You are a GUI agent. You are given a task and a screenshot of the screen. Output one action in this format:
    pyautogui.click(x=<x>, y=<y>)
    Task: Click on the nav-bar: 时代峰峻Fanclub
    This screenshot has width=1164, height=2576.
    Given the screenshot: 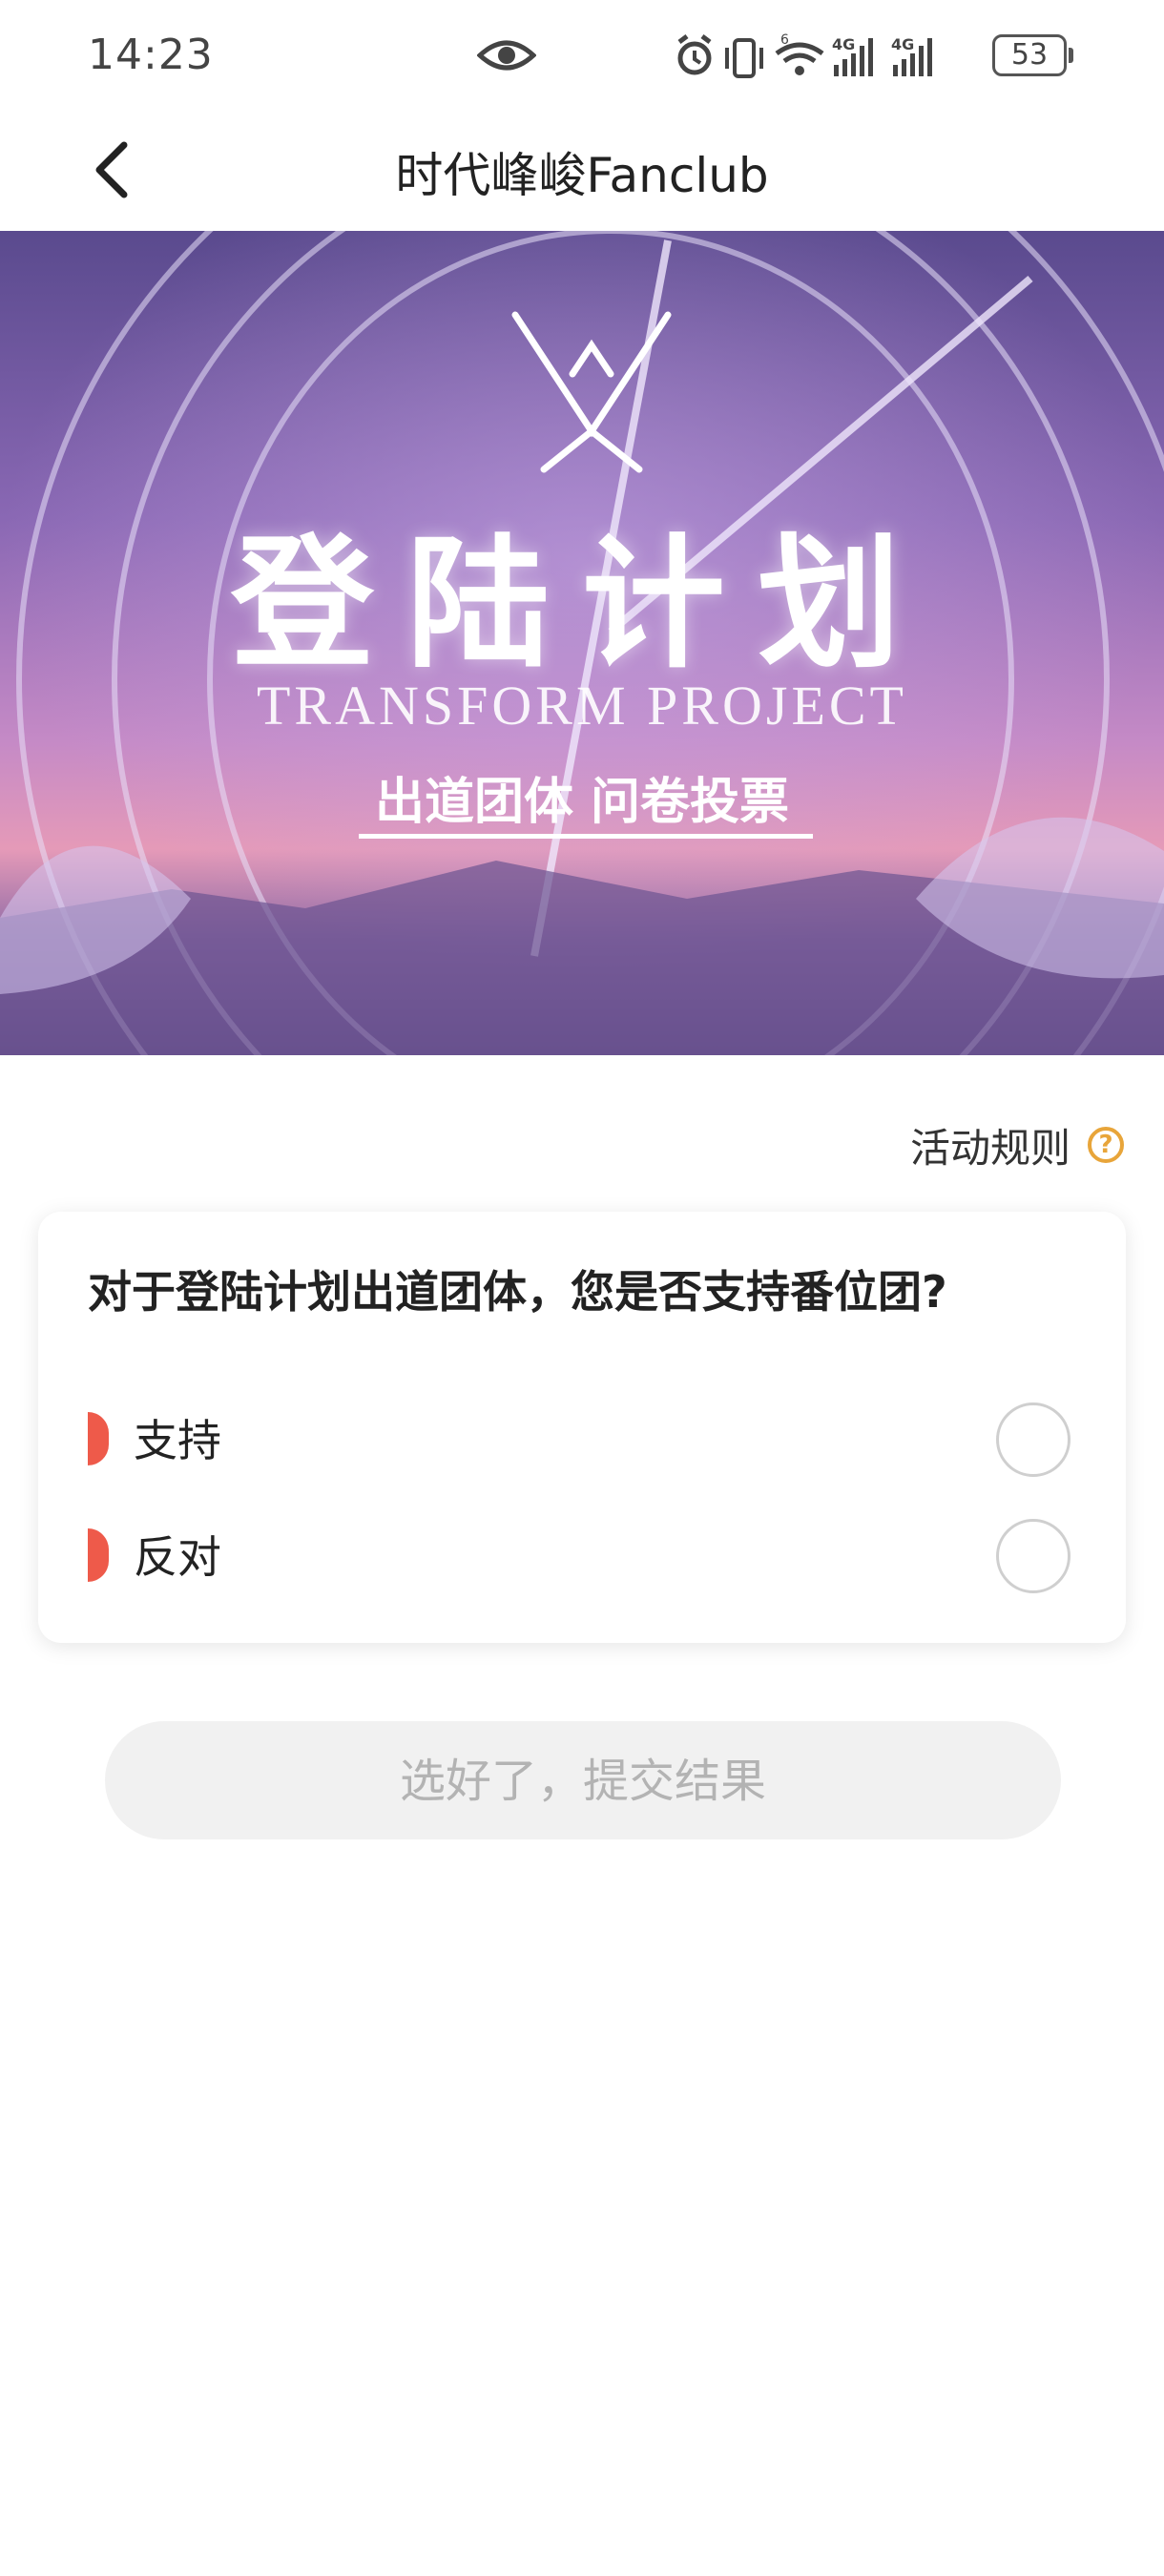 What is the action you would take?
    pyautogui.click(x=582, y=172)
    